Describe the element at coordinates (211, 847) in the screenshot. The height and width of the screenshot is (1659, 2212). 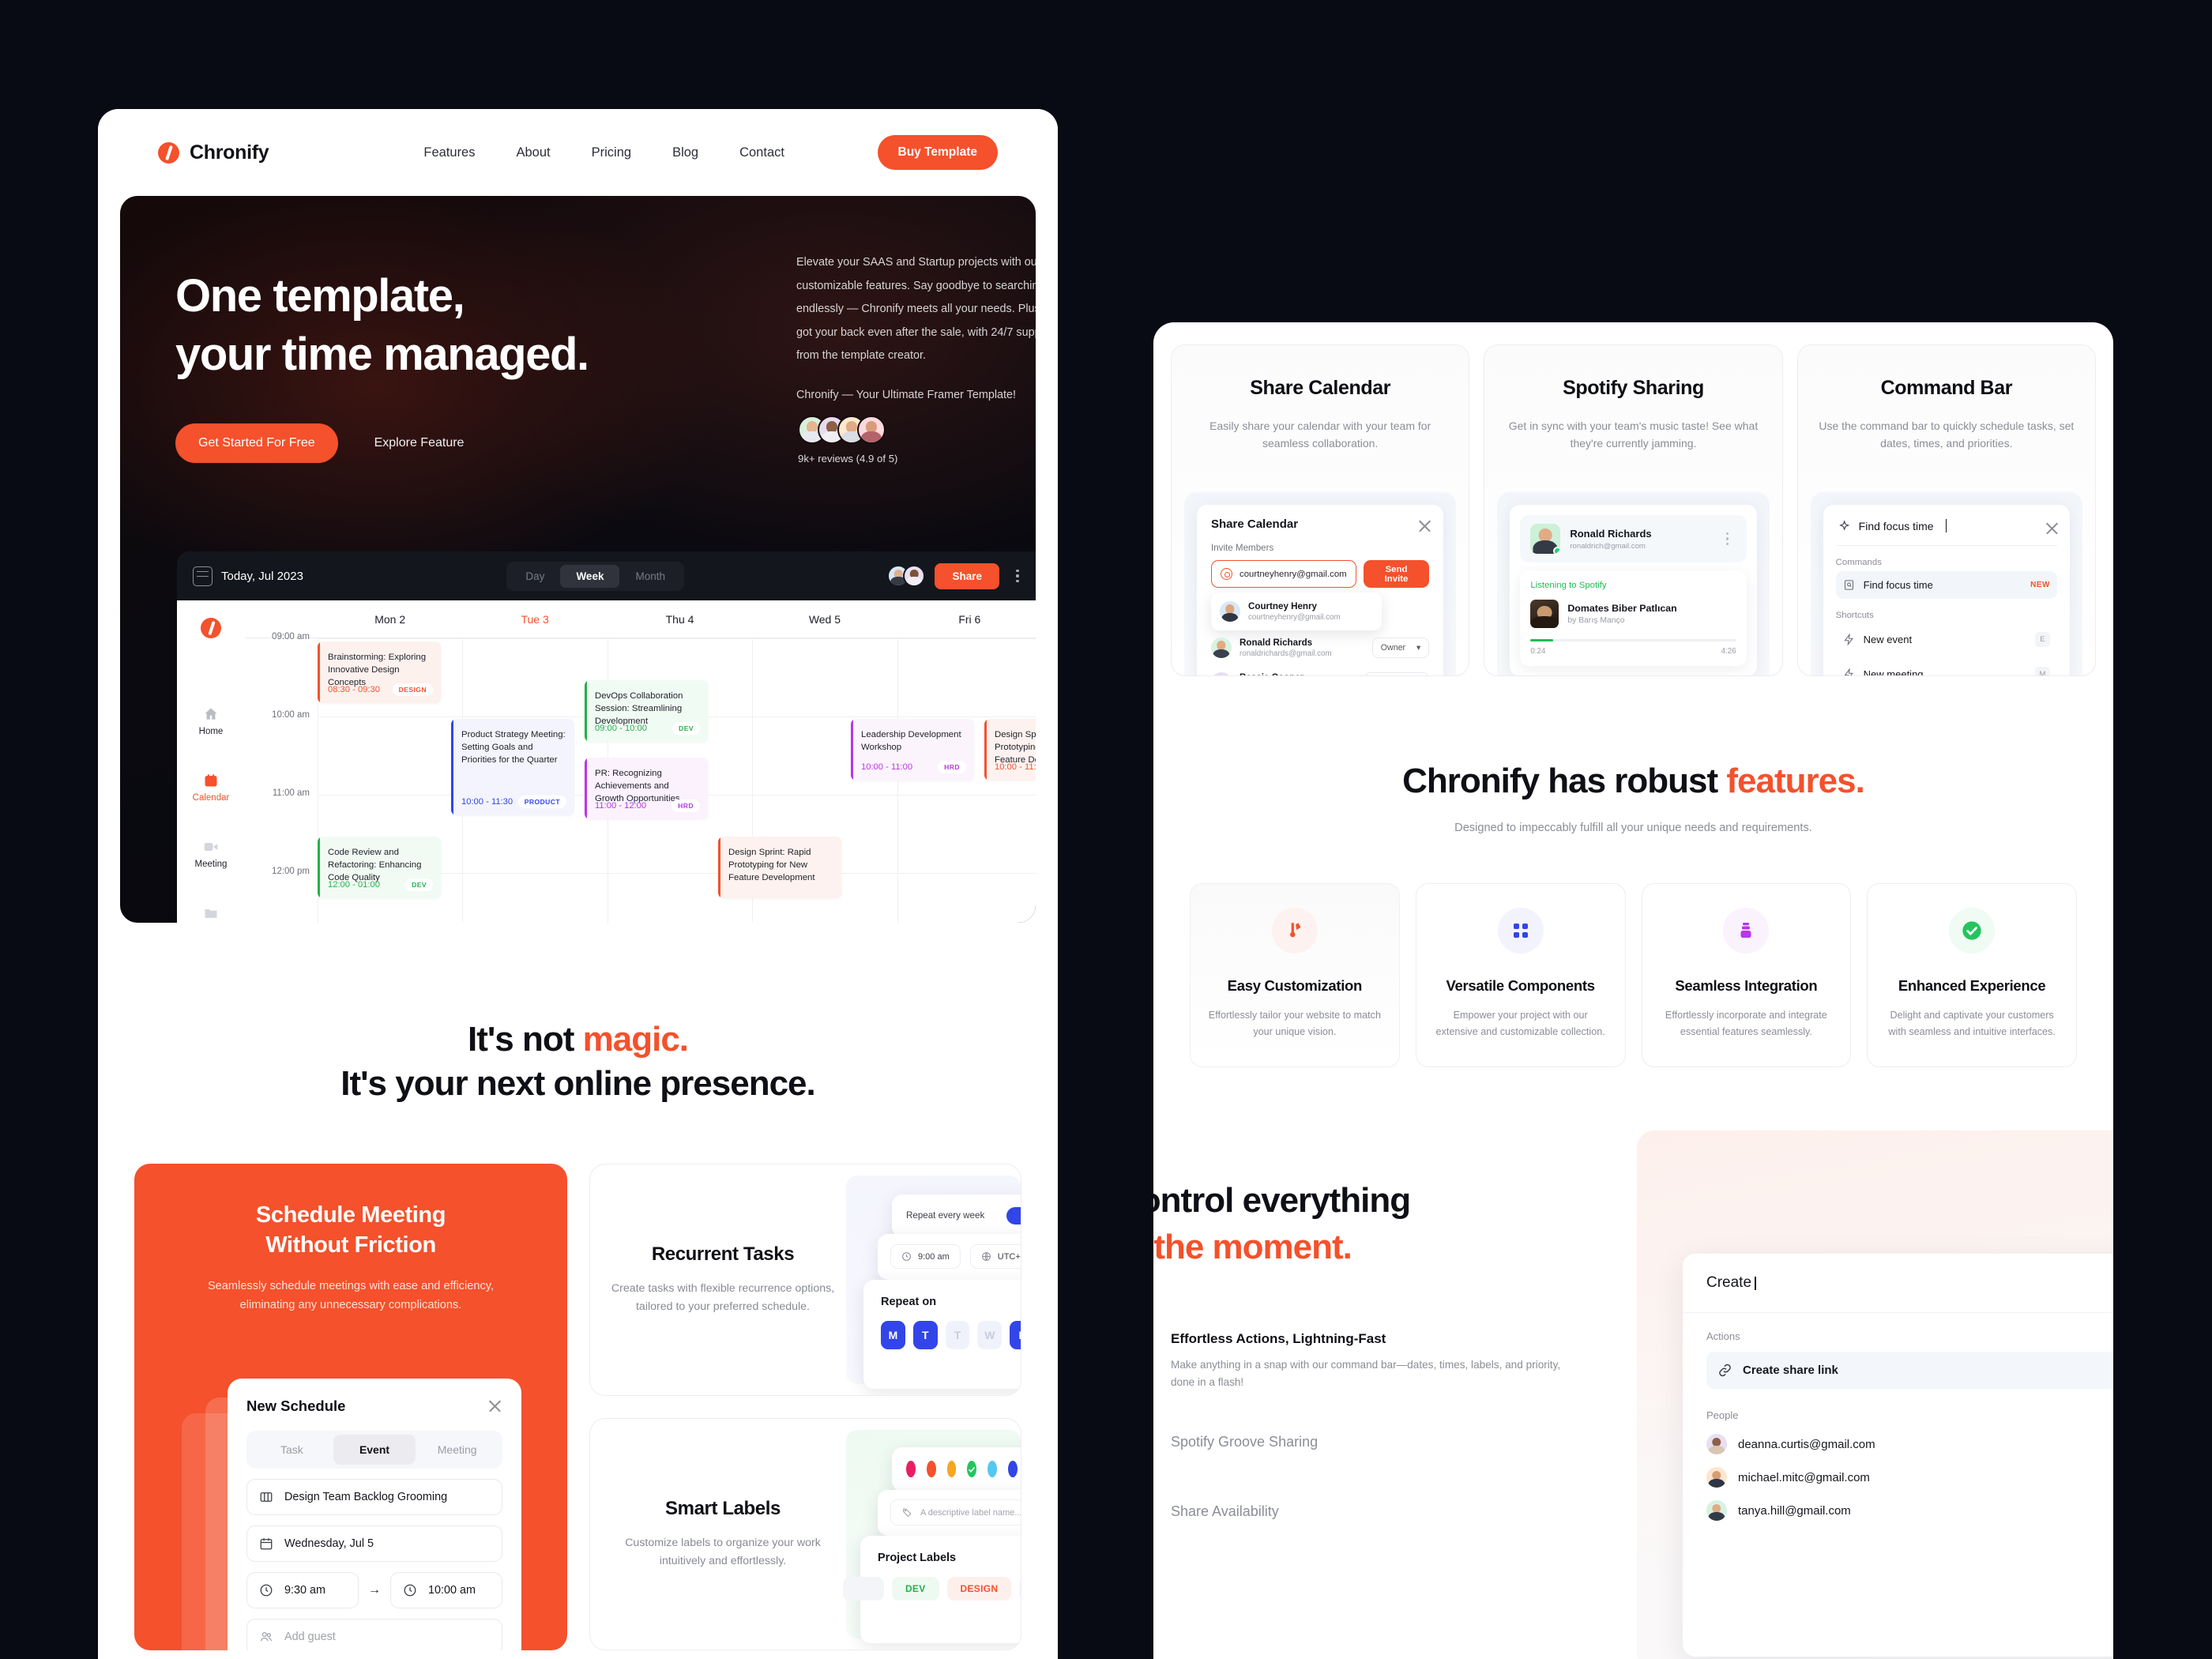
I see `video-icon` at that location.